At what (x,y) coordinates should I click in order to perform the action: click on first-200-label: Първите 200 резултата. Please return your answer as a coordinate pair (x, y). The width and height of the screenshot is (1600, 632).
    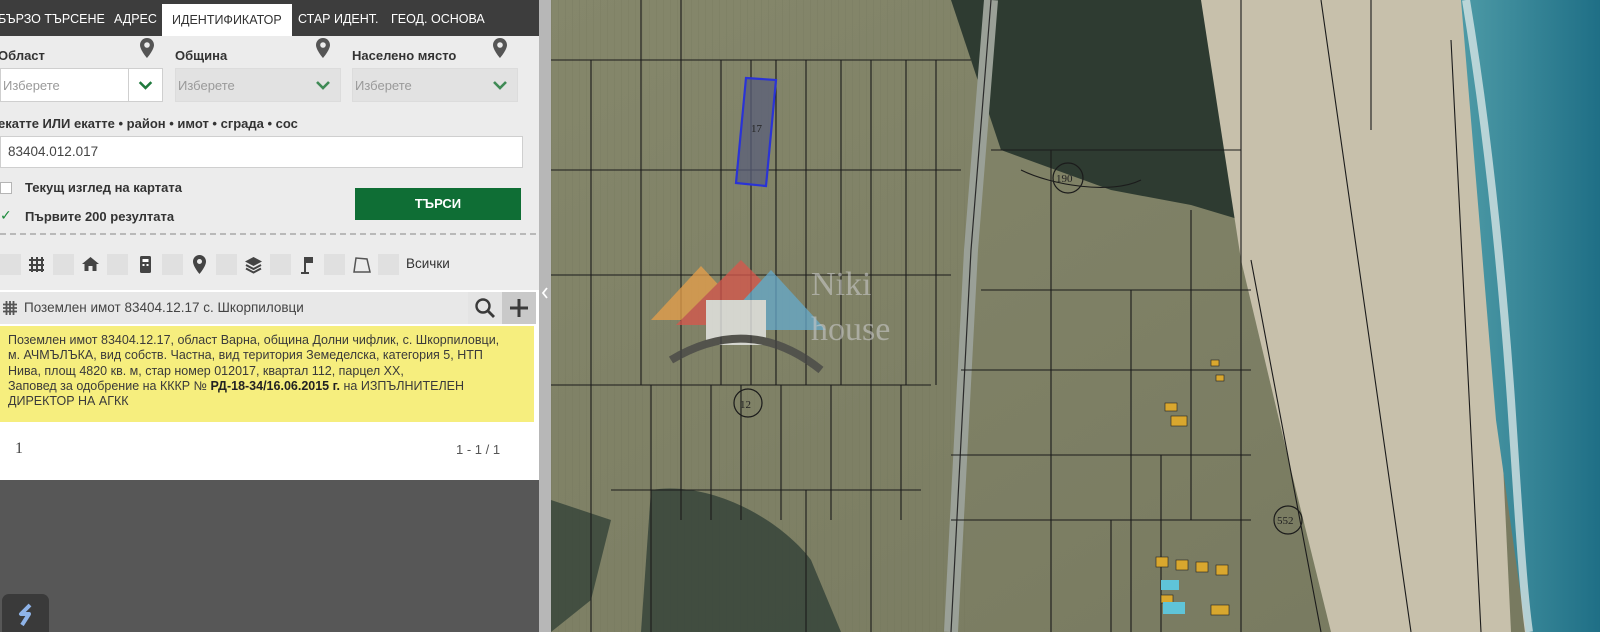
    Looking at the image, I should click on (100, 216).